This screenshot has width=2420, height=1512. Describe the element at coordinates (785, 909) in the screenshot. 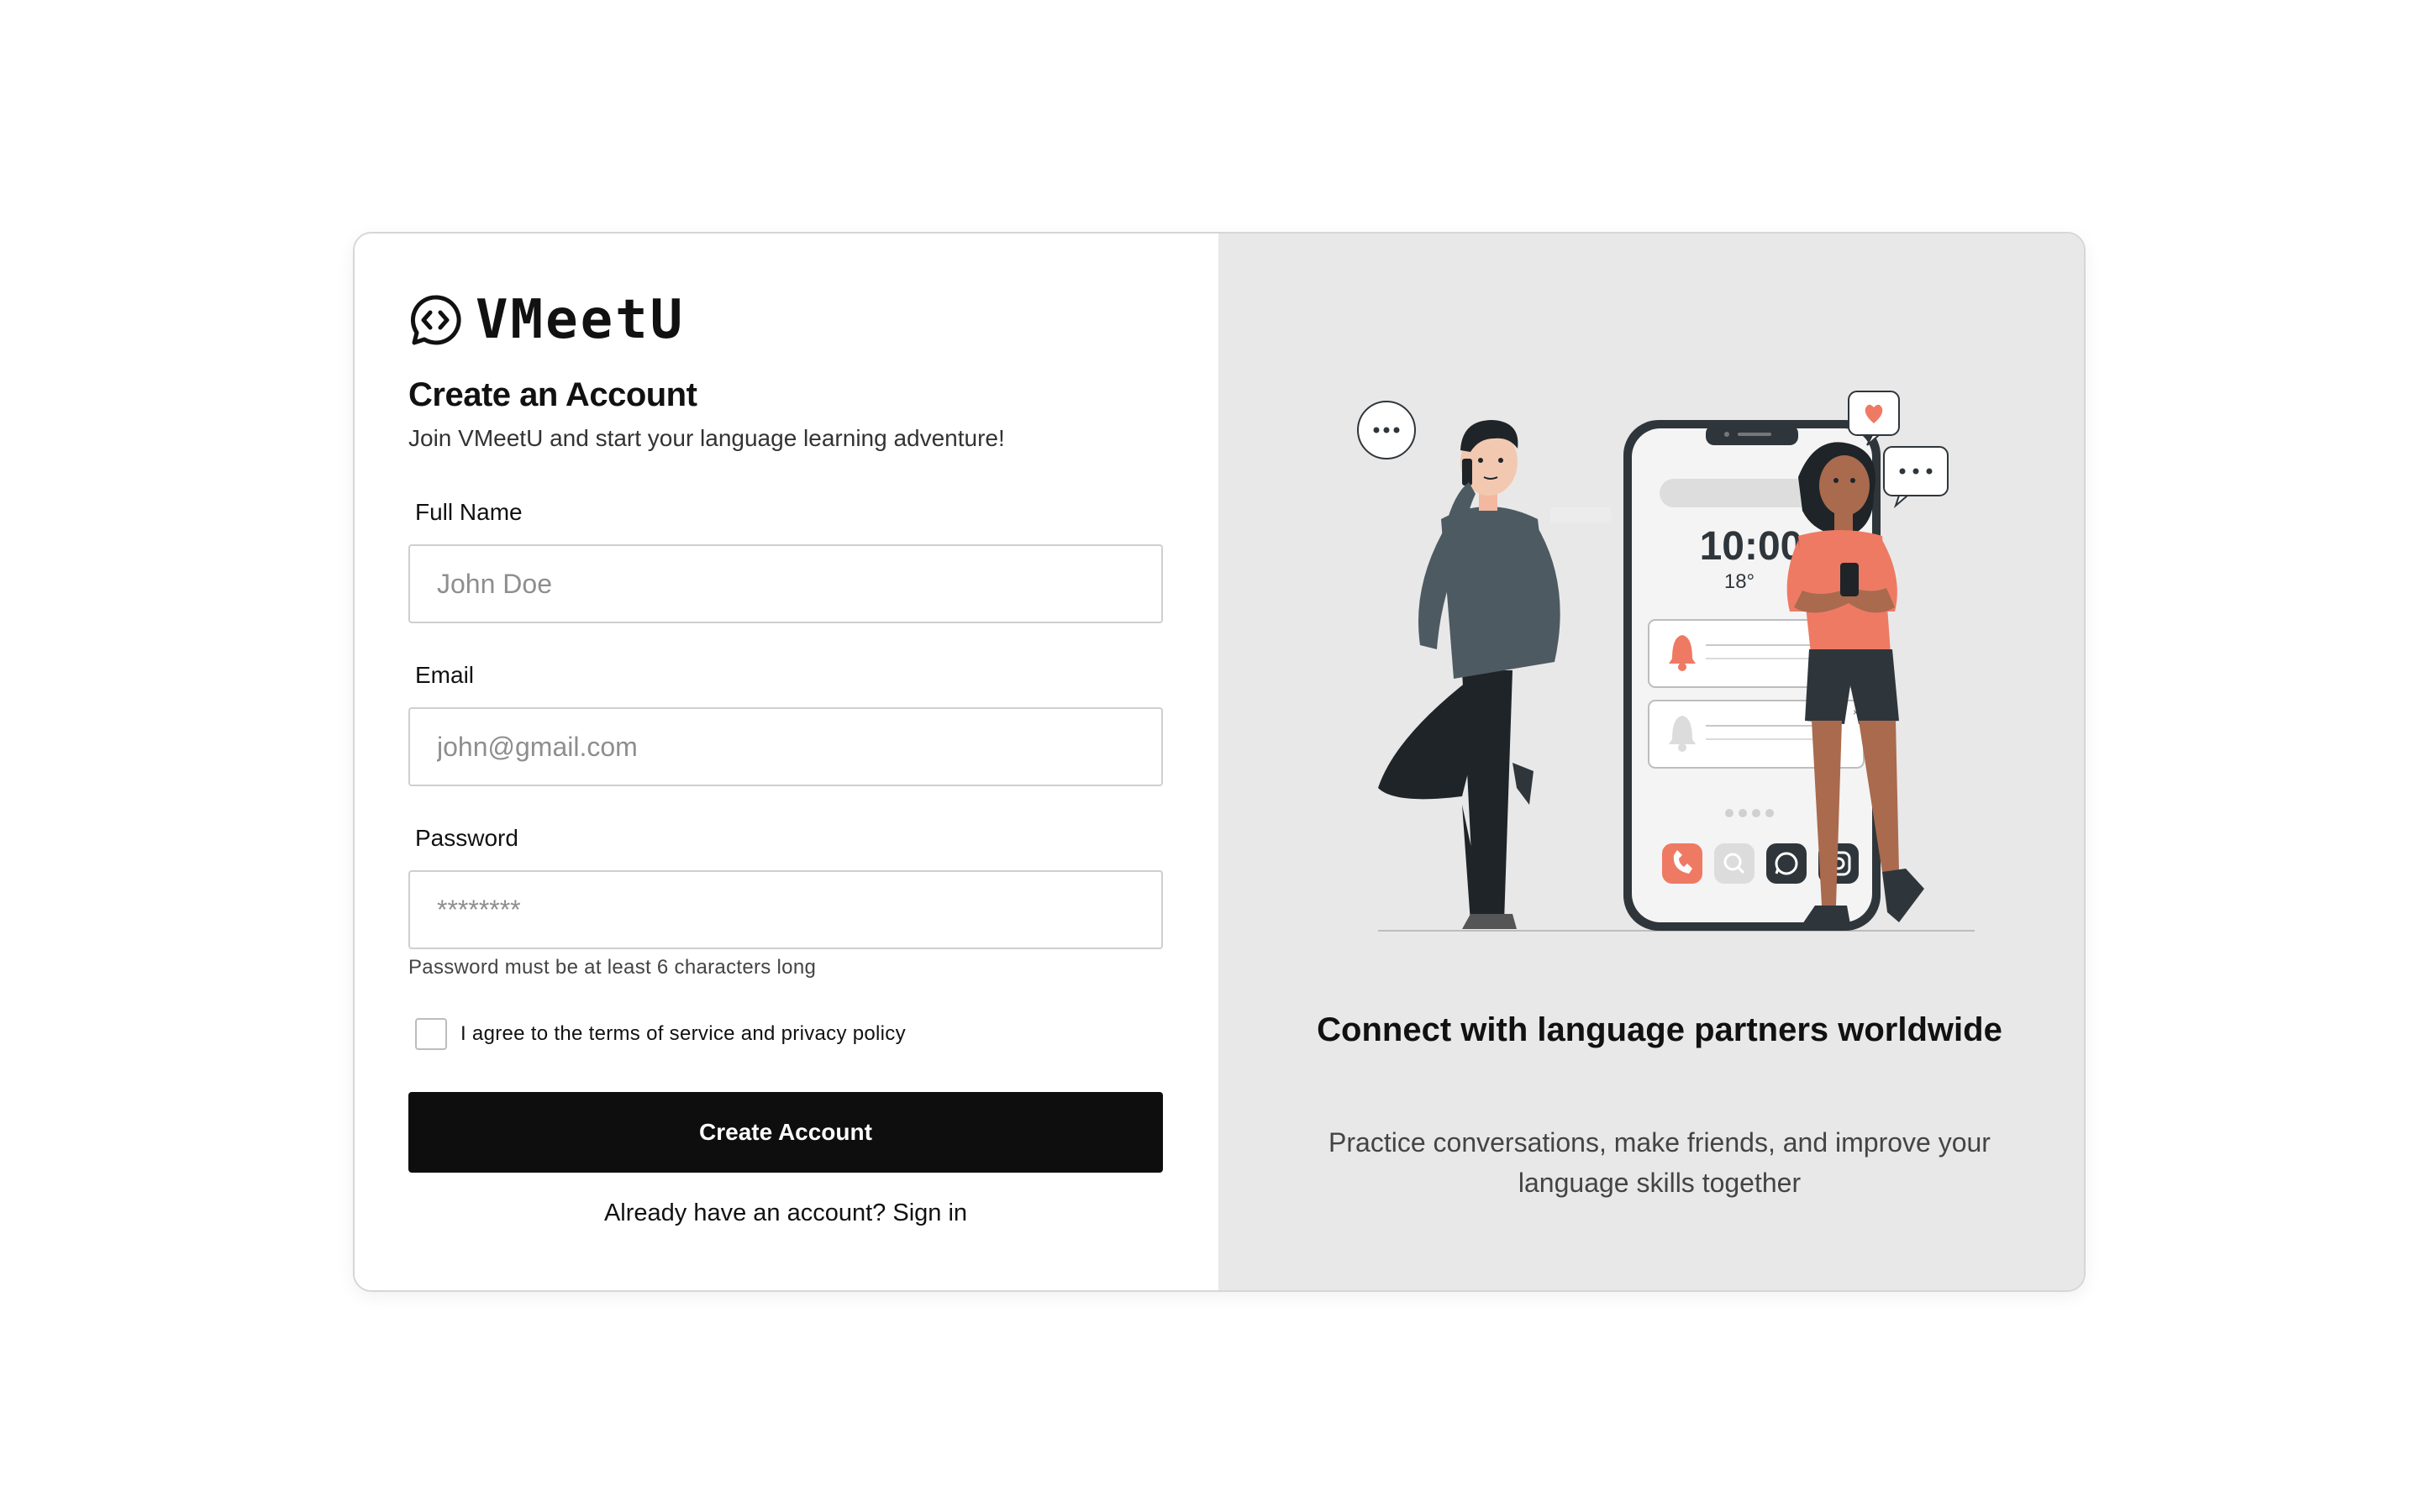

I see `password-input` at that location.